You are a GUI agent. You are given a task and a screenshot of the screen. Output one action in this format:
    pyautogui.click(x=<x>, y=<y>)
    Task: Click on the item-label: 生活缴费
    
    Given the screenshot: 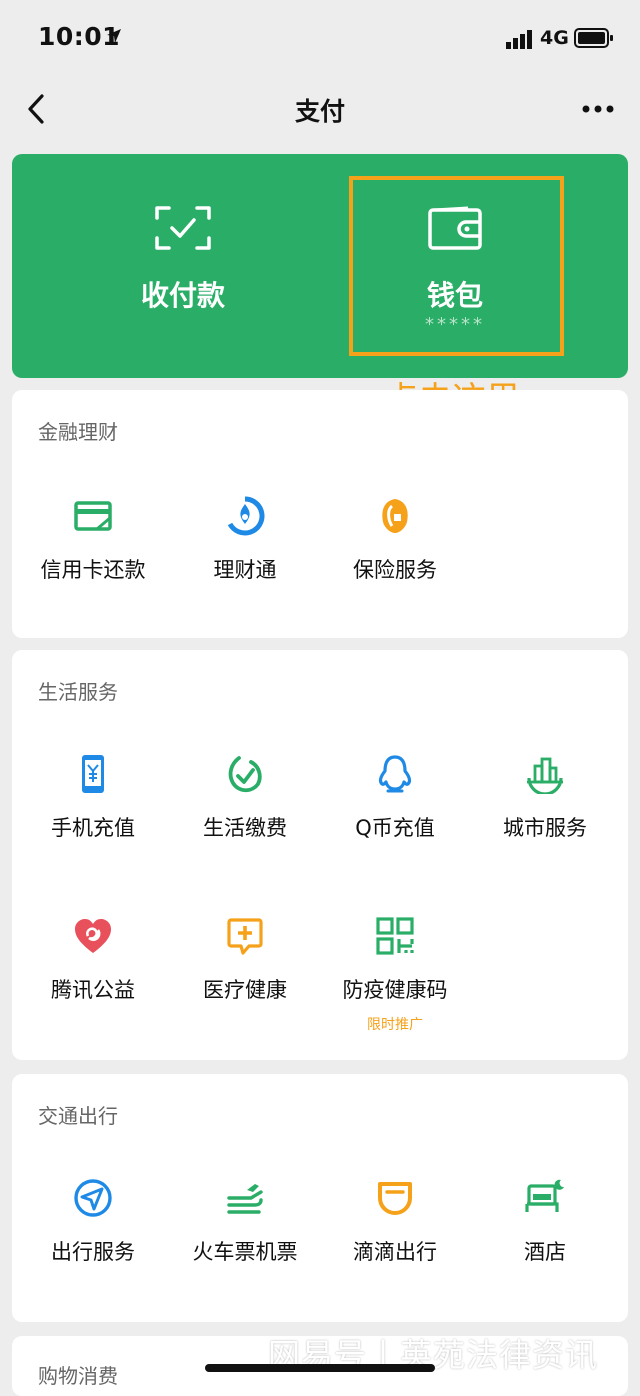 What is the action you would take?
    pyautogui.click(x=245, y=828)
    